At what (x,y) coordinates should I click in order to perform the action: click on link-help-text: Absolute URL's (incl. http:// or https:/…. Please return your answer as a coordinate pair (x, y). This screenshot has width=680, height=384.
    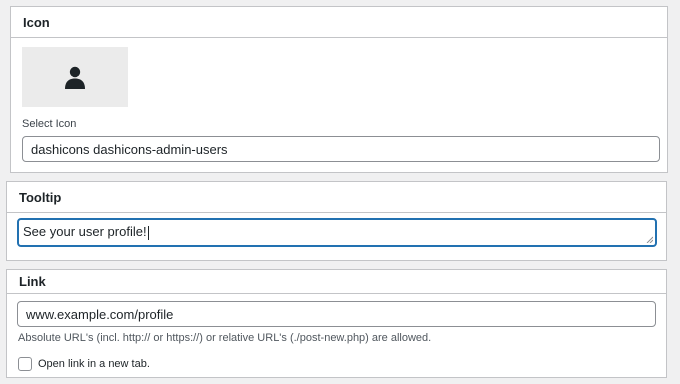
    Looking at the image, I should click on (225, 338).